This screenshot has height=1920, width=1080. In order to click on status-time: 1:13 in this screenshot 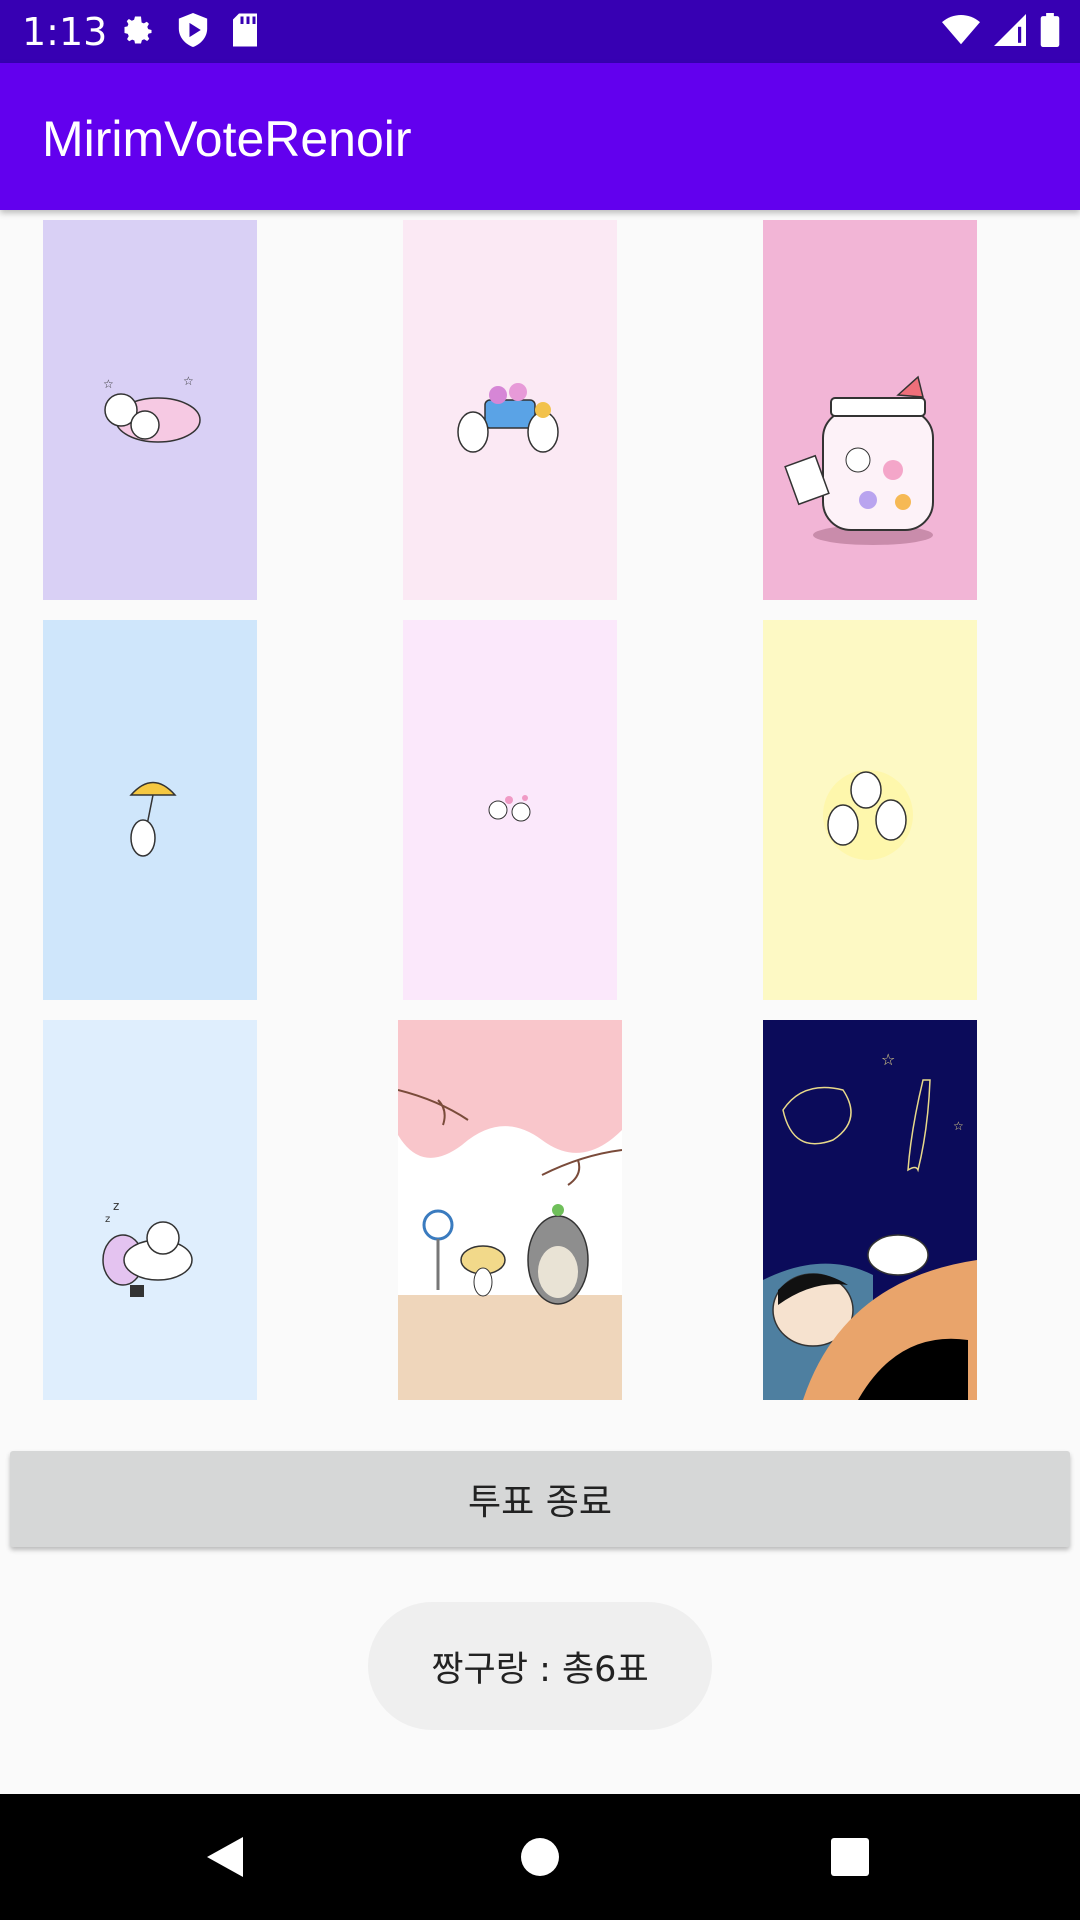, I will do `click(65, 32)`.